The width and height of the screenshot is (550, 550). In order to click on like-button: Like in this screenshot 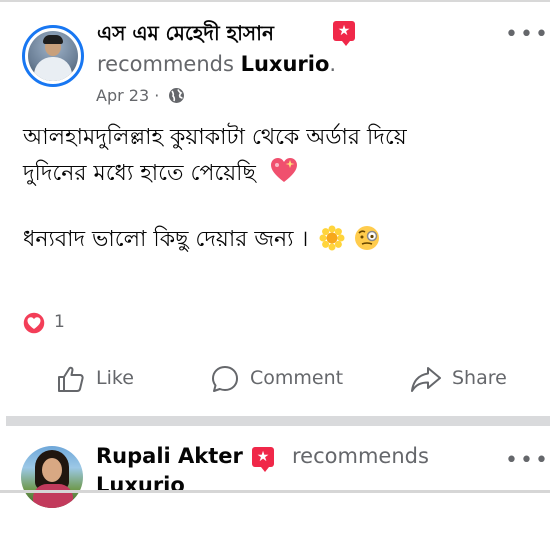, I will do `click(101, 379)`.